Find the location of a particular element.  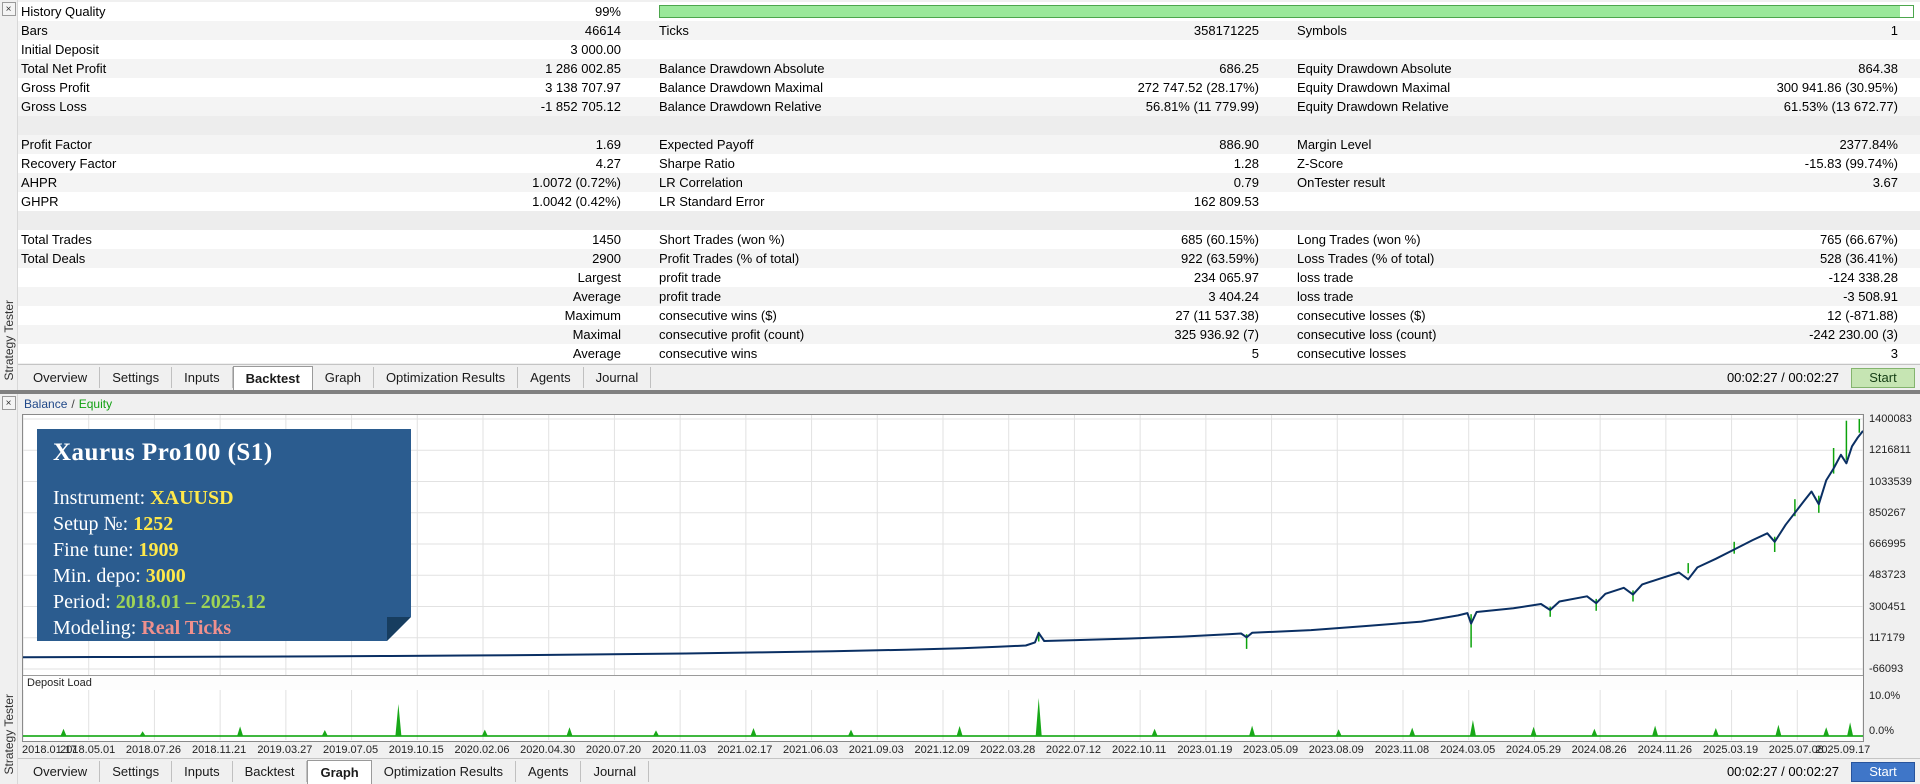

stat-label: Expected Payoff is located at coordinates (706, 144).